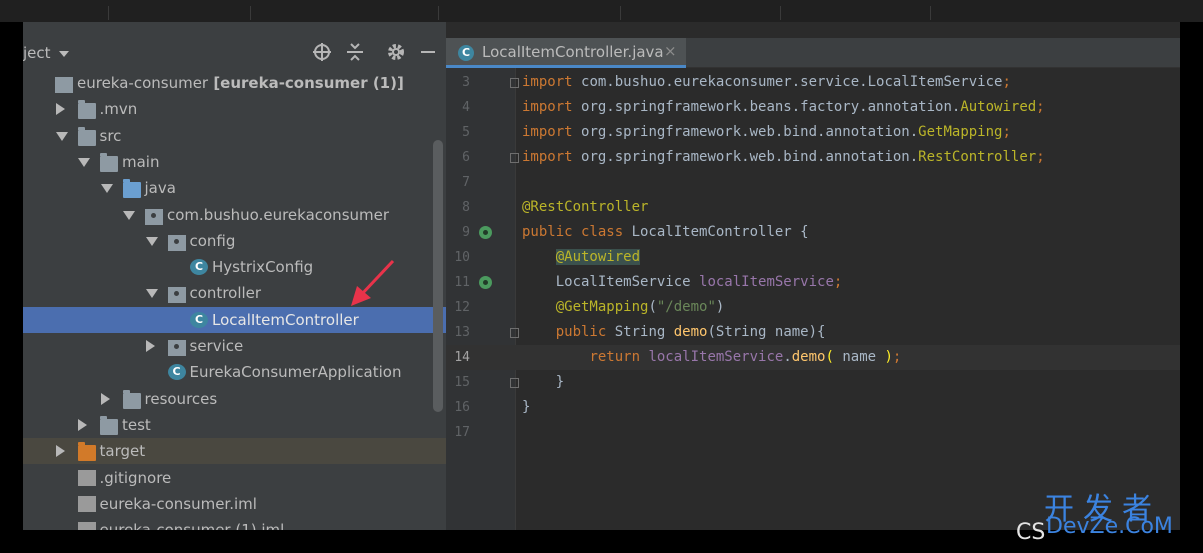 The height and width of the screenshot is (553, 1203). What do you see at coordinates (131, 188) in the screenshot?
I see `source-folder-icon` at bounding box center [131, 188].